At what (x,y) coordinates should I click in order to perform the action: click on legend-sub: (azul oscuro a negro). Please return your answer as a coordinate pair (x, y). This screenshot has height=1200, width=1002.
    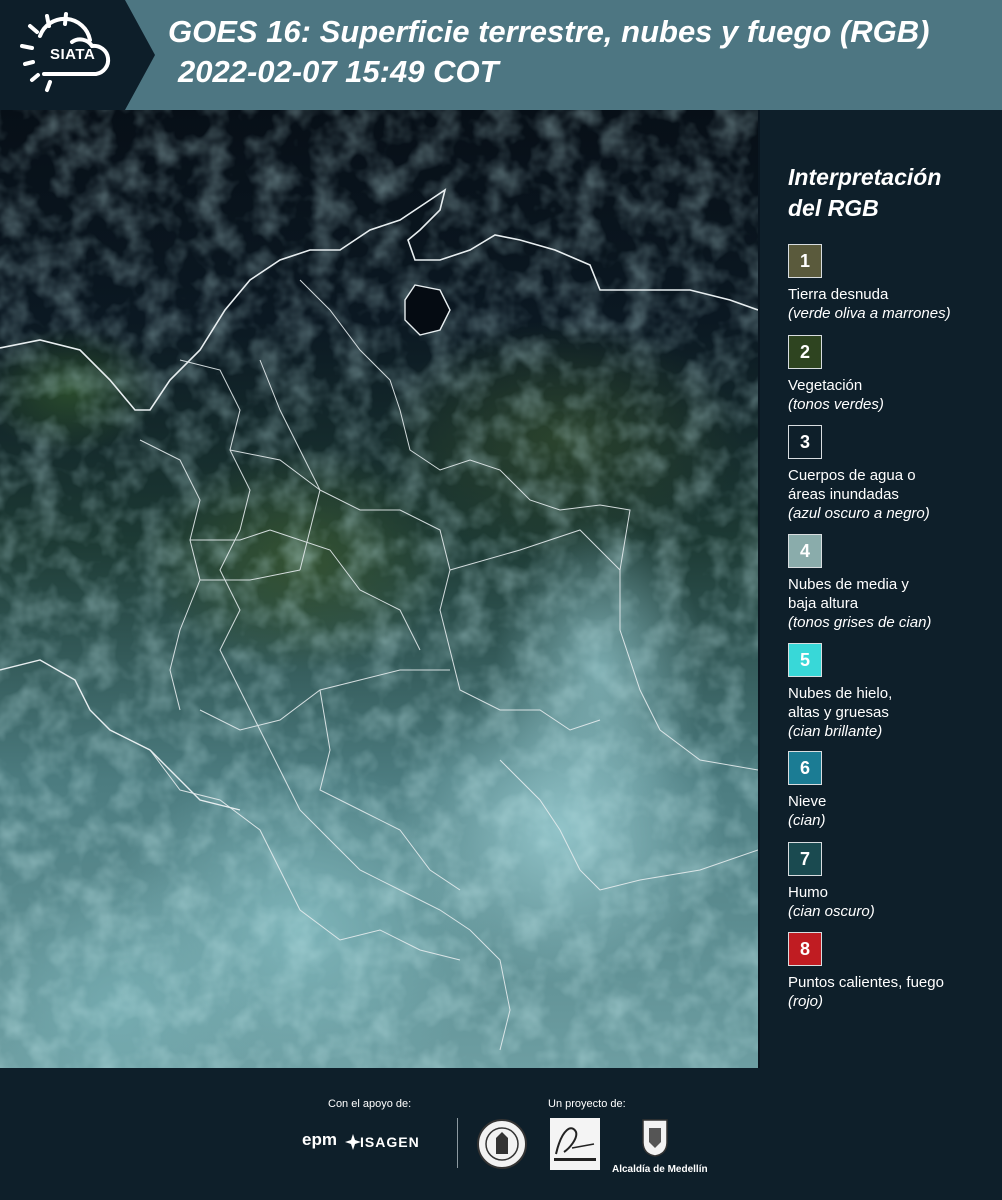
    Looking at the image, I should click on (859, 513).